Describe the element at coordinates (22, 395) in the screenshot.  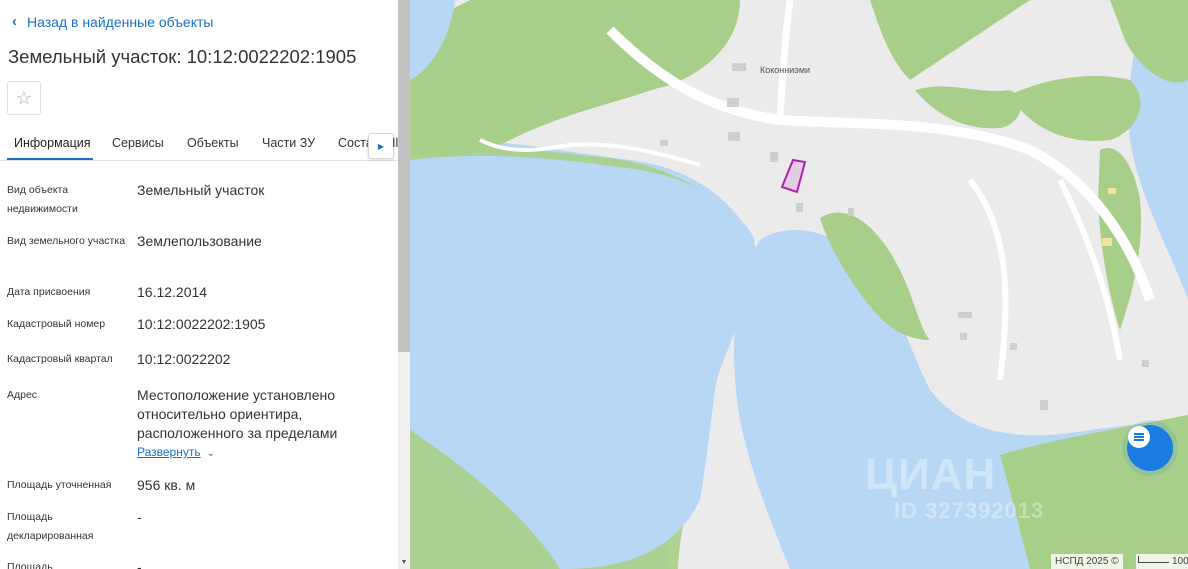
I see `detail-label: Адрес` at that location.